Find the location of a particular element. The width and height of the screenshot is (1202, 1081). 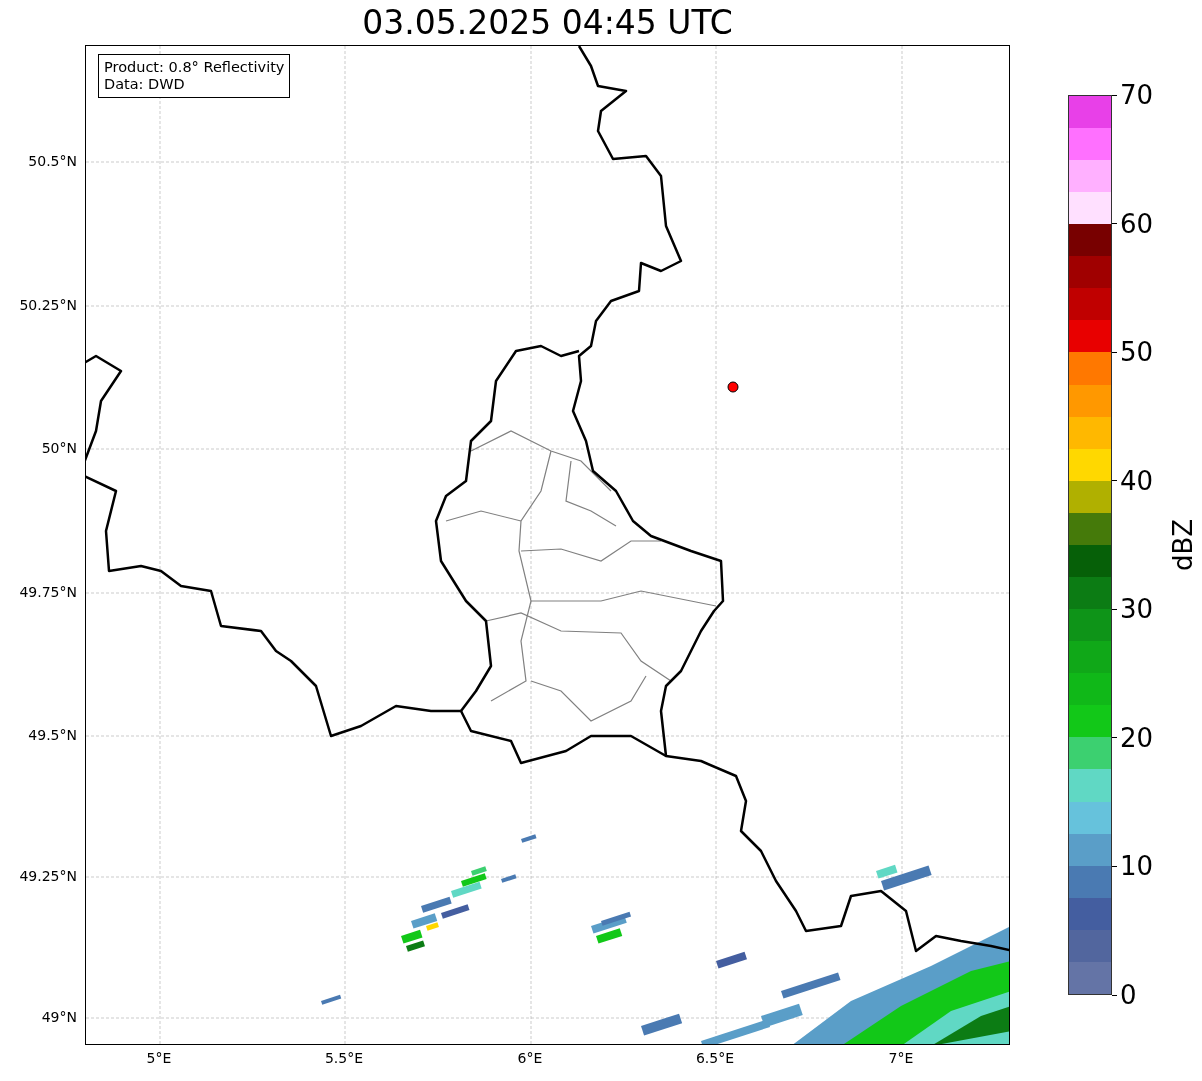

latitude-label: 49.75°N is located at coordinates (48, 592).